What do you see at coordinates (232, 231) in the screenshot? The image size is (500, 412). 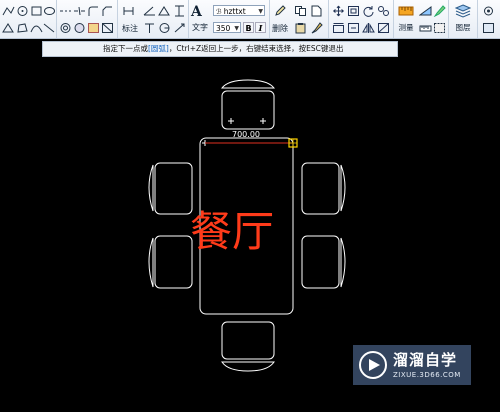 I see `room-label: 餐厅` at bounding box center [232, 231].